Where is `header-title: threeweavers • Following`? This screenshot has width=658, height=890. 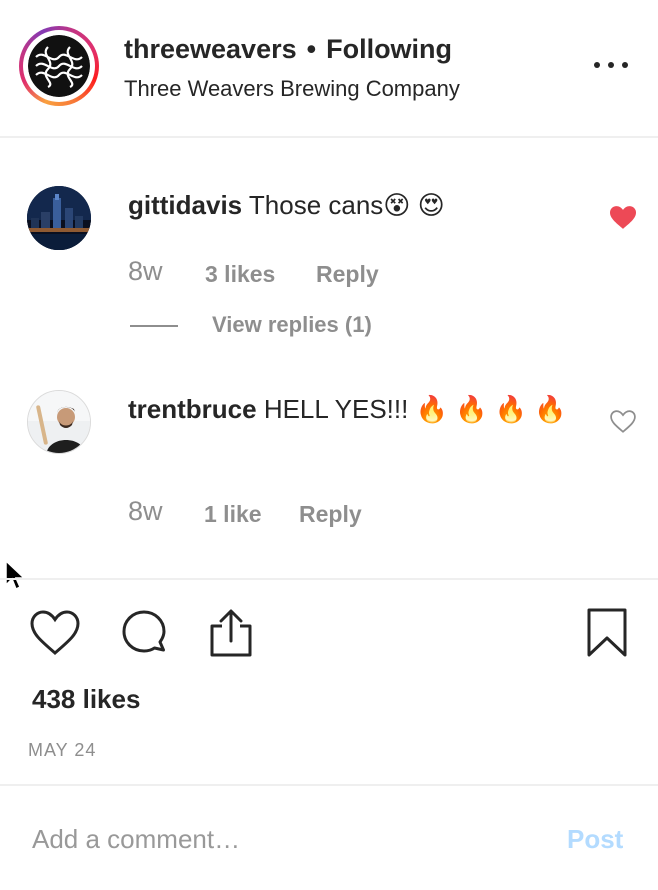 header-title: threeweavers • Following is located at coordinates (288, 49).